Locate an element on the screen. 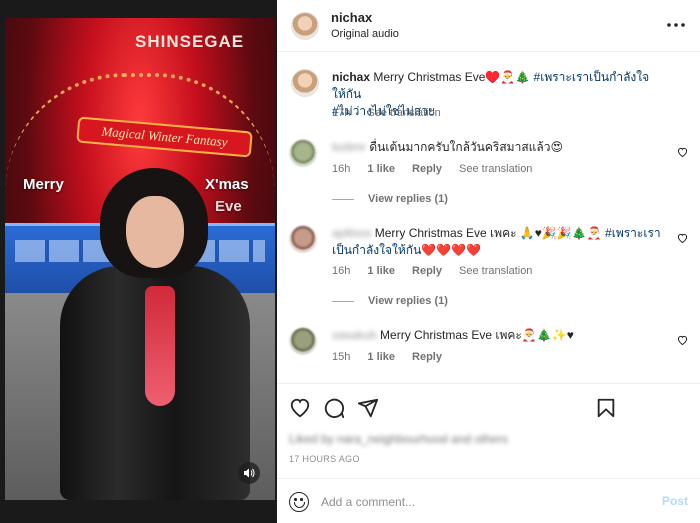 This screenshot has height=523, width=700. face is located at coordinates (155, 232).